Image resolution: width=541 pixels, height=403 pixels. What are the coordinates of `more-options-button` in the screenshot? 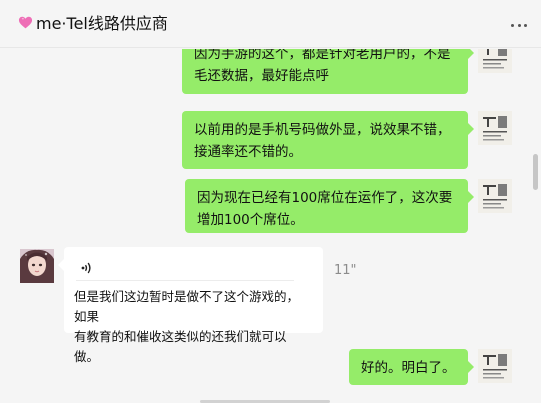 It's located at (519, 25).